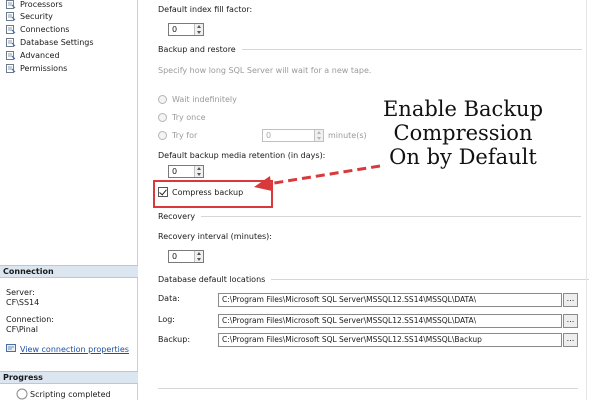 The height and width of the screenshot is (400, 600). I want to click on sidebar-item-label: Advanced, so click(40, 55).